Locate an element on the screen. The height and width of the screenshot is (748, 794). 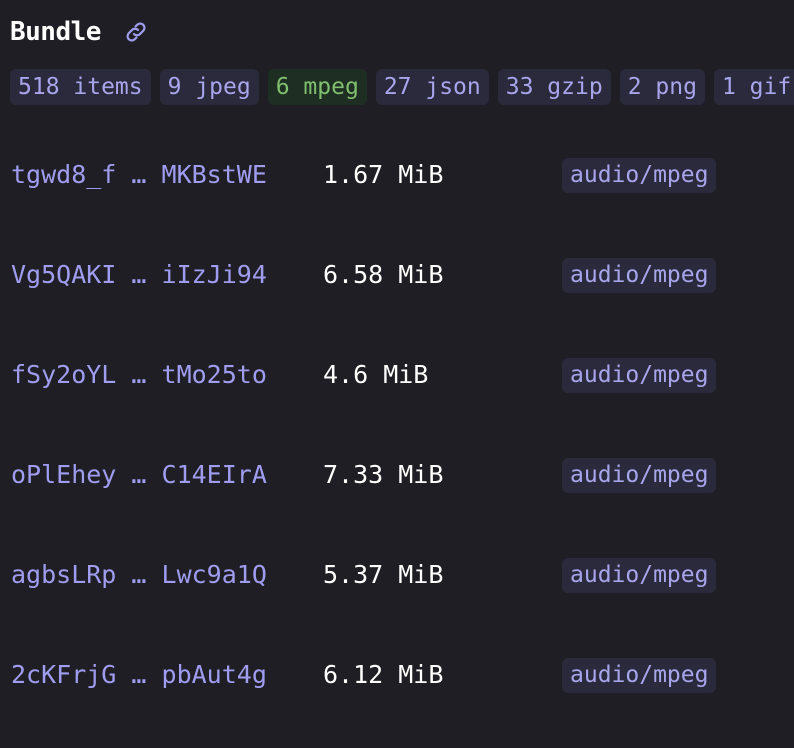
list-item: Vg5QAKI … iIzJi94 6.58 MiB audio/mpeg is located at coordinates (397, 275).